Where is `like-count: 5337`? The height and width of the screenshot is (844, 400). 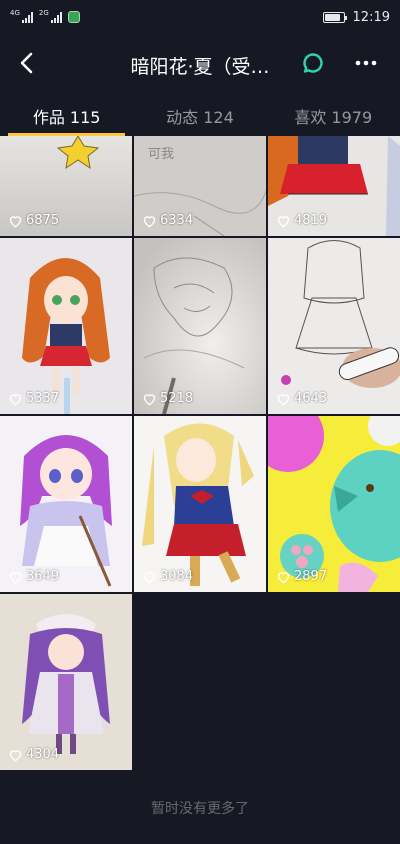
like-count: 5337 is located at coordinates (33, 398).